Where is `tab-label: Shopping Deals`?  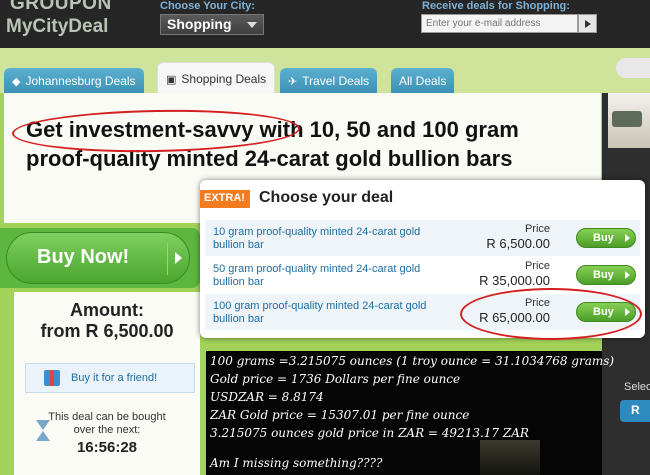 tab-label: Shopping Deals is located at coordinates (224, 79).